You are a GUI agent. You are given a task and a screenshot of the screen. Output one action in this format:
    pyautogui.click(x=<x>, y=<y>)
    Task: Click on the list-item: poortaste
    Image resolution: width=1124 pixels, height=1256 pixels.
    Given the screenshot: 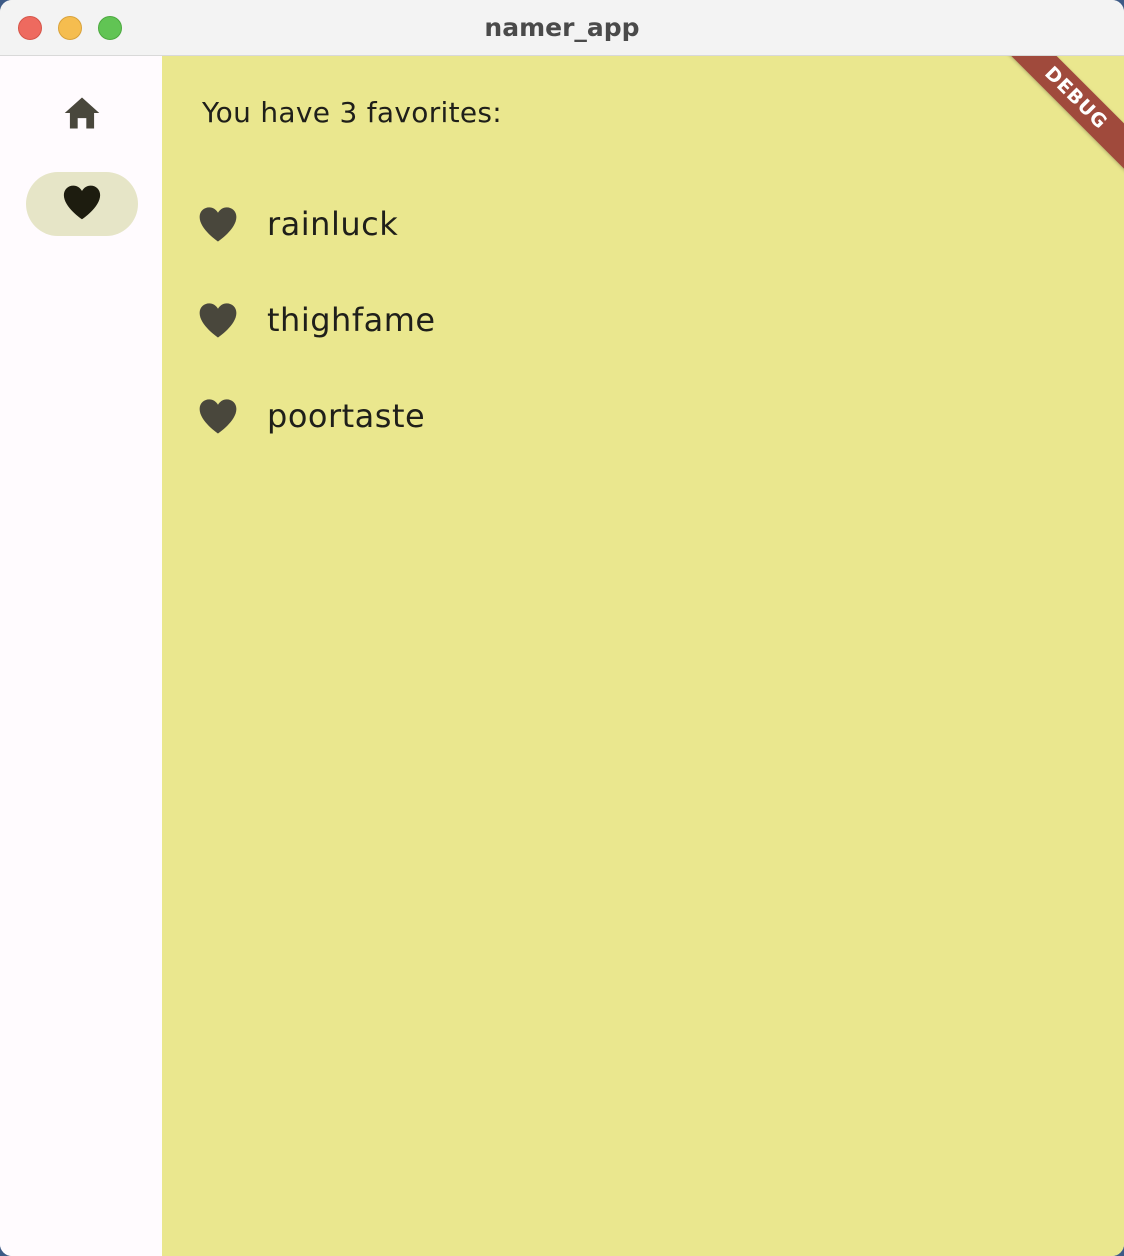 What is the action you would take?
    pyautogui.click(x=643, y=416)
    